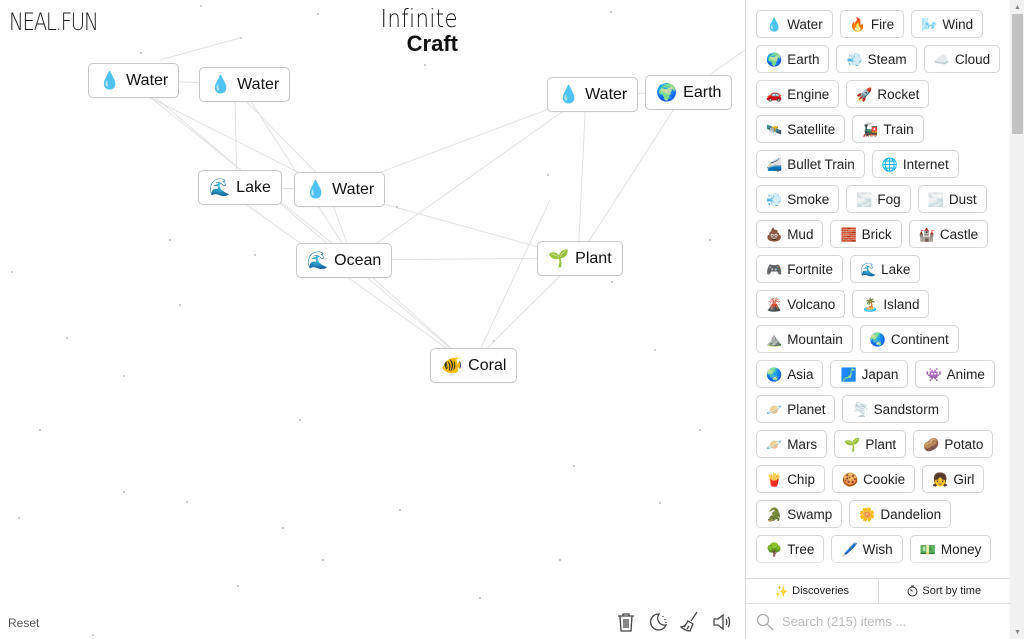 The height and width of the screenshot is (639, 1024). I want to click on wave-icon: 🌊, so click(220, 187).